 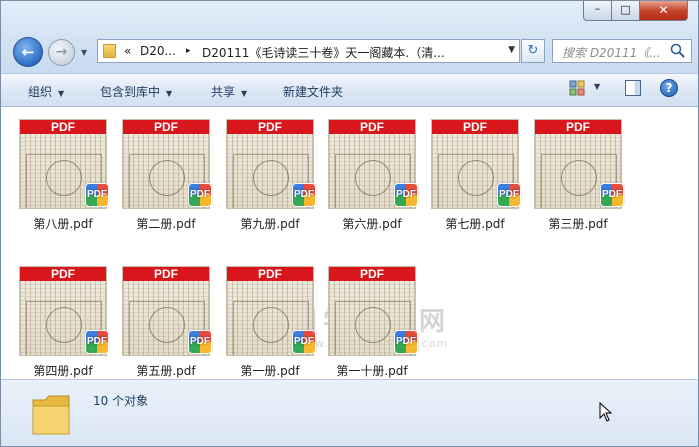 I want to click on forward-button: →, so click(x=61, y=52).